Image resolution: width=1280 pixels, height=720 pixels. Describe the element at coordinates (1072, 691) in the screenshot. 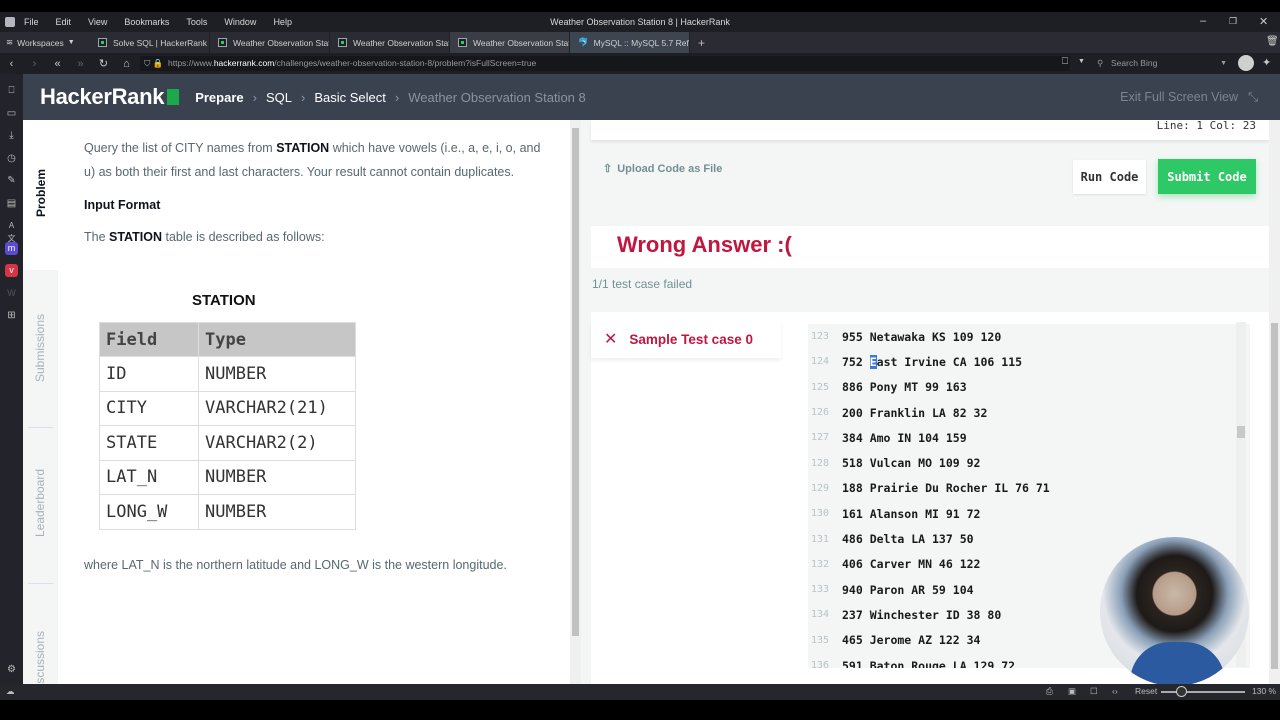

I see `image-icon: ▣` at that location.